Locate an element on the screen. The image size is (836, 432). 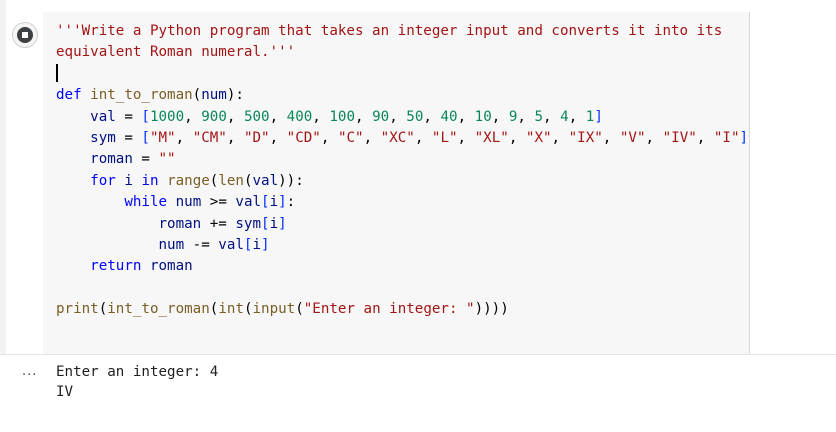
run-cell-icon is located at coordinates (25, 35).